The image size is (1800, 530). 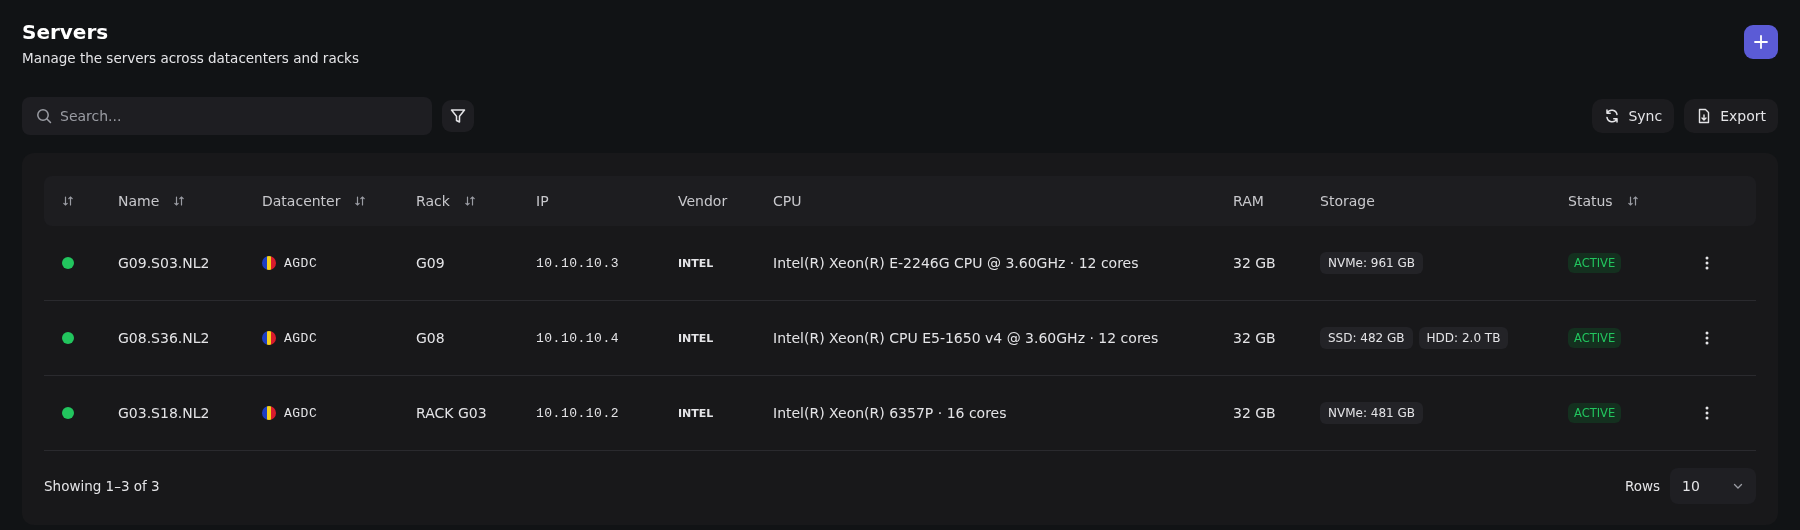 I want to click on table-cell: G08.S36.NL2, so click(x=164, y=338).